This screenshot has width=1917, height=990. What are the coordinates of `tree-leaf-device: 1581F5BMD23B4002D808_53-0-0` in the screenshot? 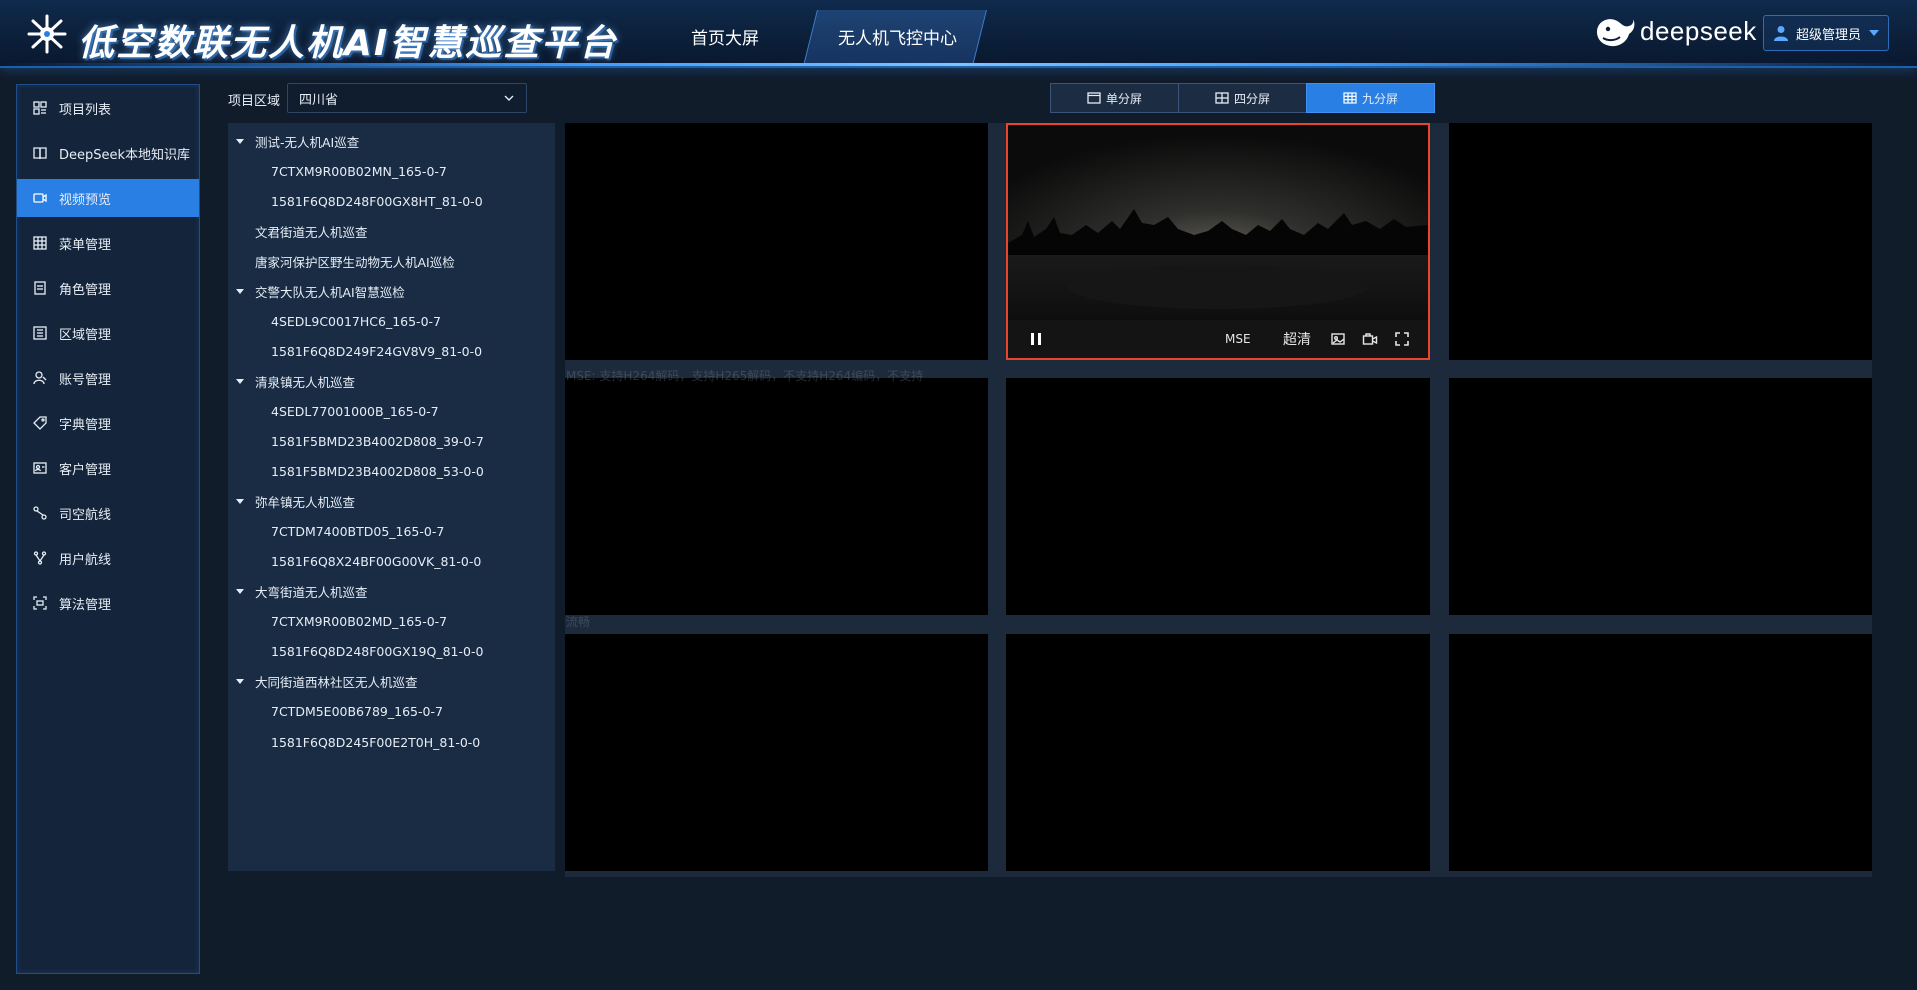 It's located at (356, 471).